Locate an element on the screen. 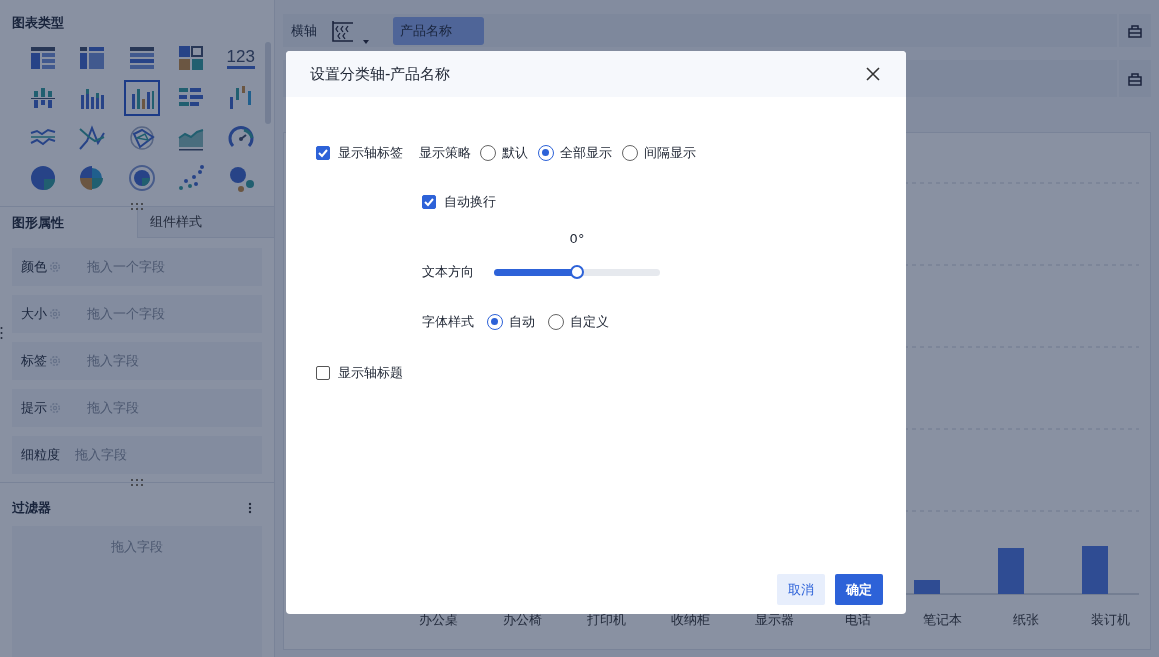 The width and height of the screenshot is (1159, 657). checkbox-label: 显示轴标签 is located at coordinates (370, 153).